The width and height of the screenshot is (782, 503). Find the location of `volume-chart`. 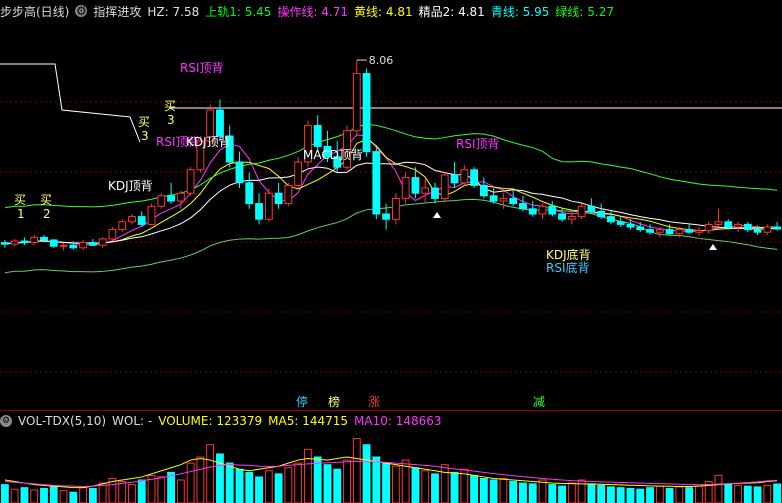

volume-chart is located at coordinates (391, 466).